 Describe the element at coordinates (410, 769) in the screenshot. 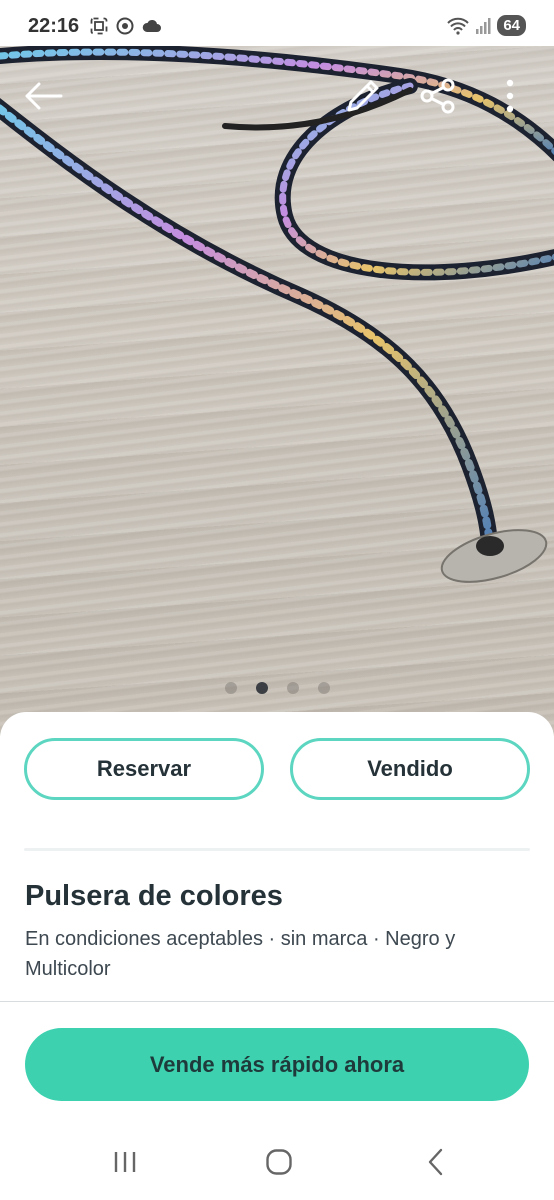

I see `sold-button: Vendido` at that location.